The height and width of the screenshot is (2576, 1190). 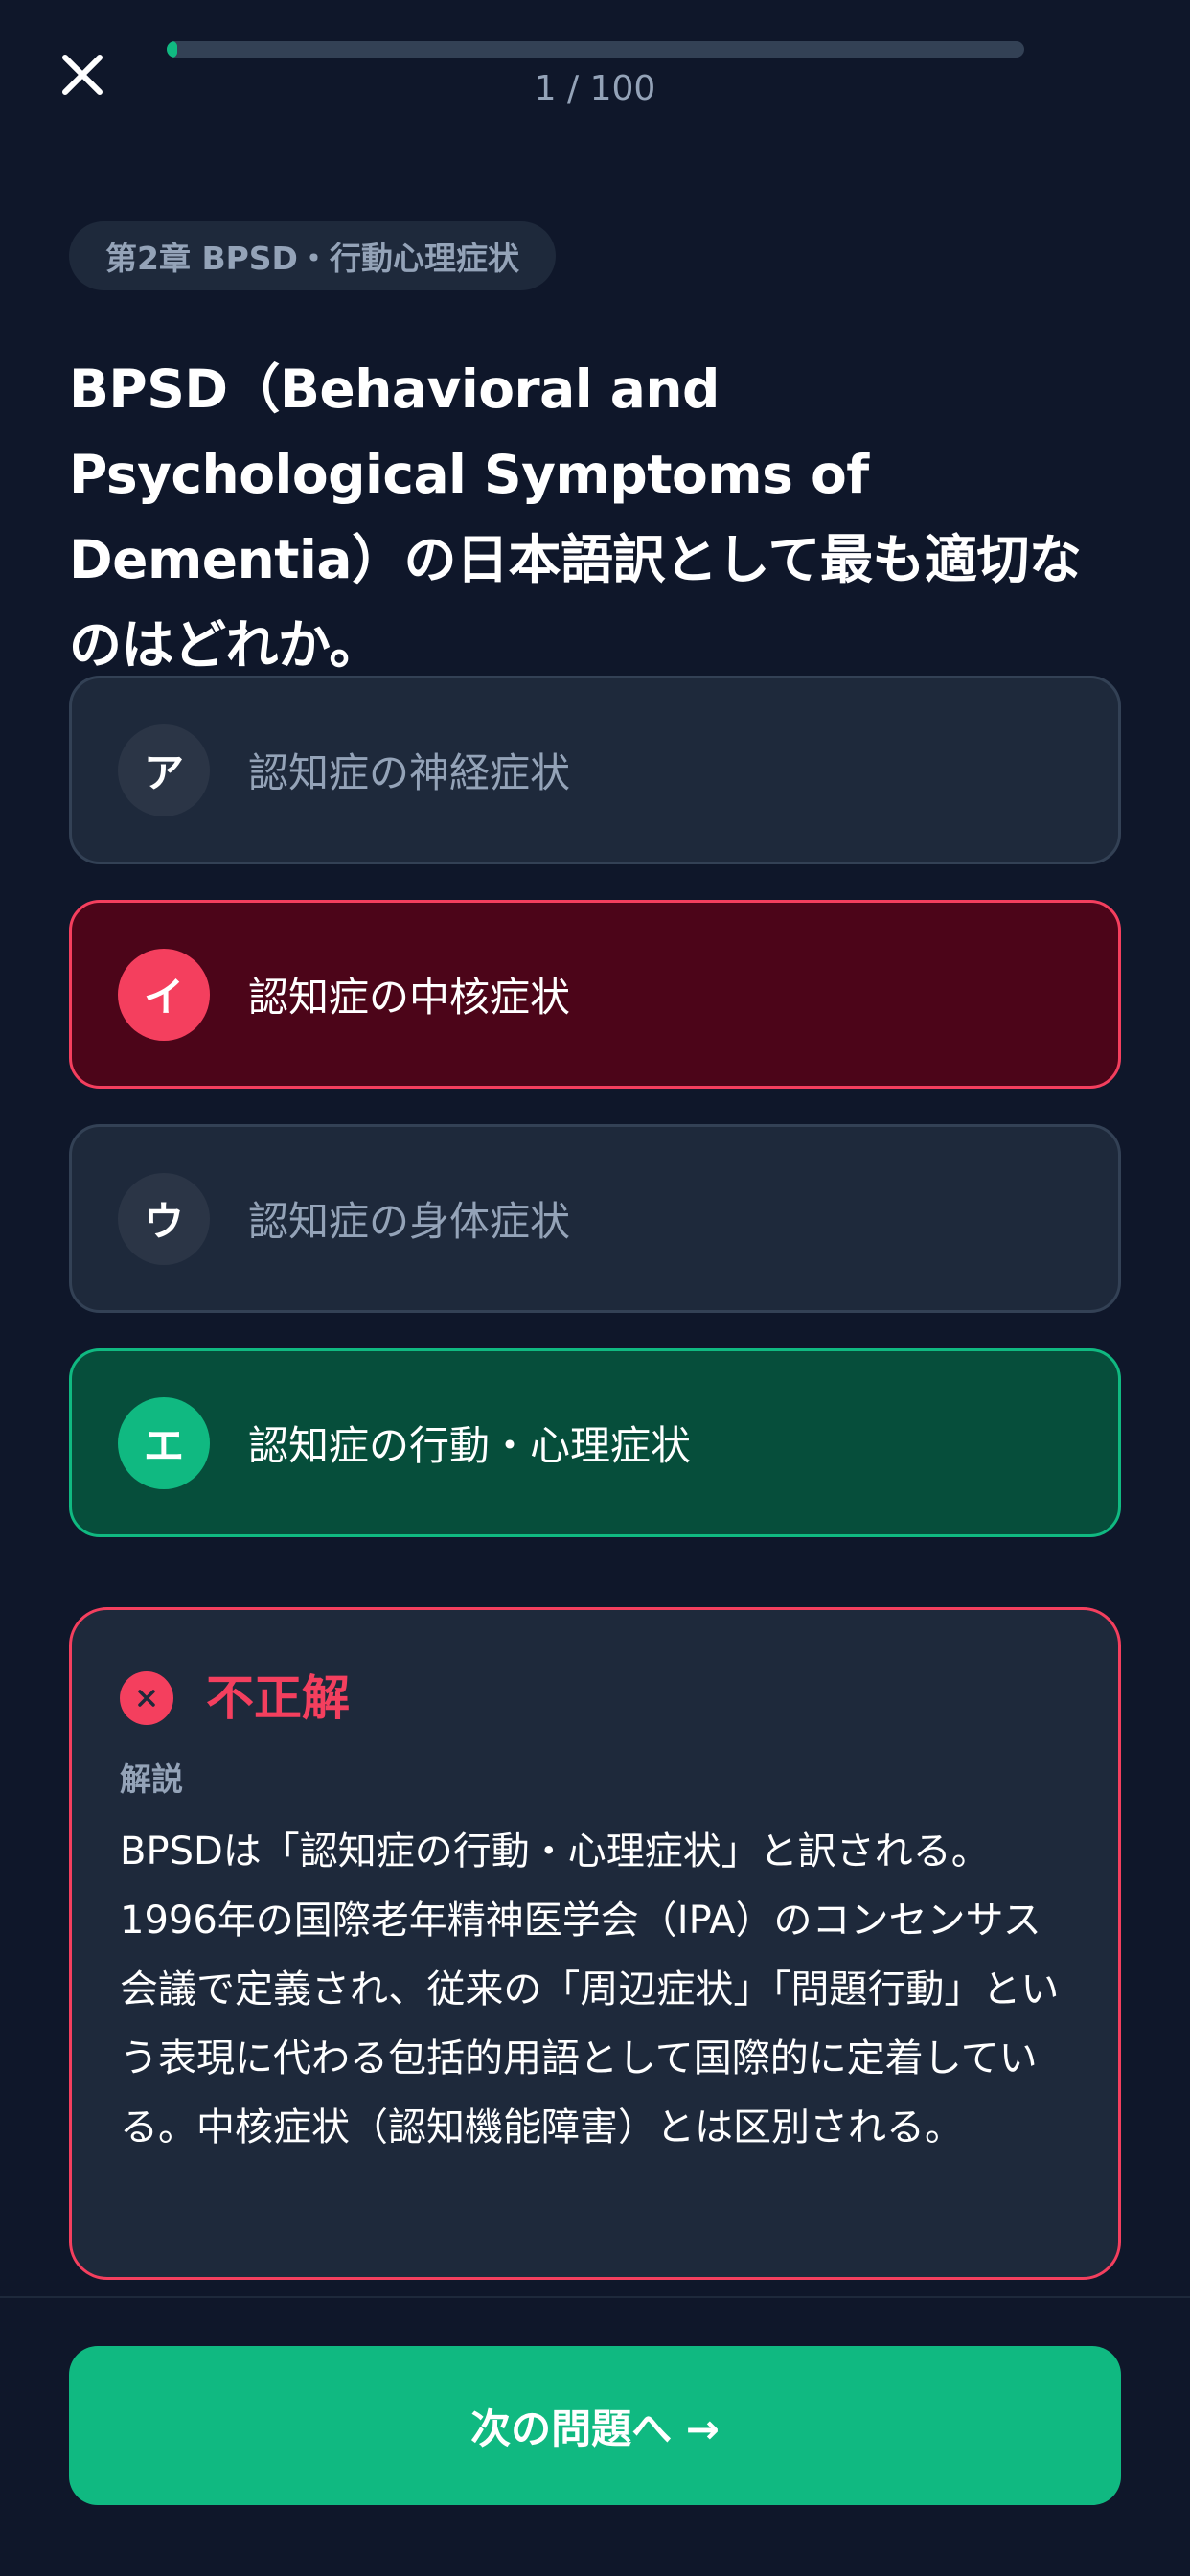 What do you see at coordinates (147, 1698) in the screenshot?
I see `x-circle-icon` at bounding box center [147, 1698].